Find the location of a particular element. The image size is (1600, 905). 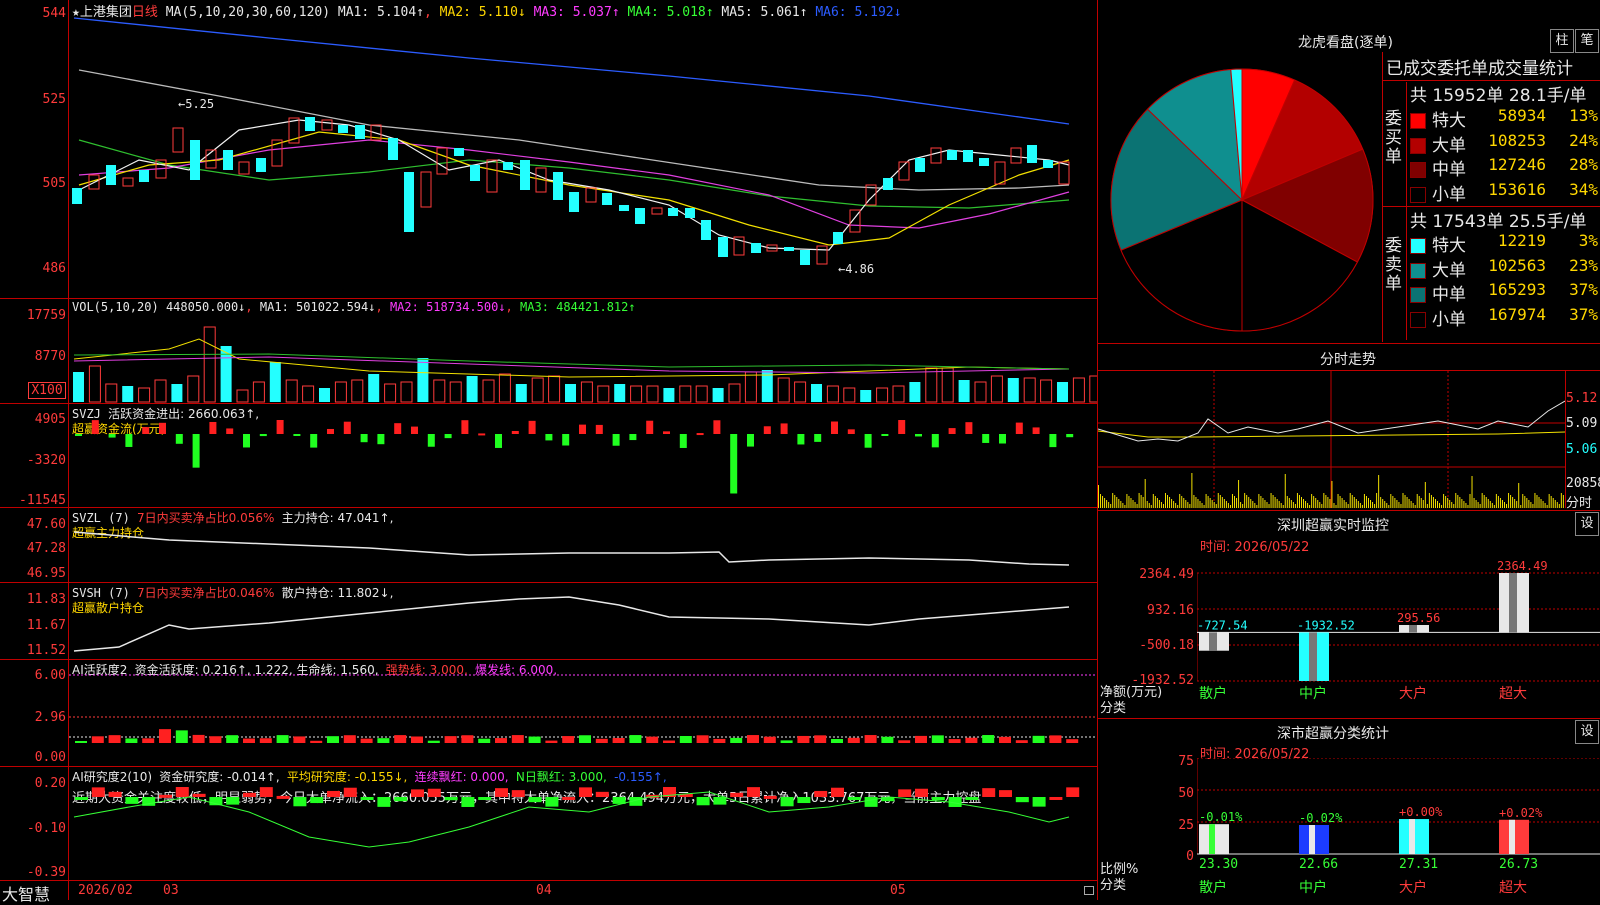

monitor-bar-shade is located at coordinates (1213, 641).